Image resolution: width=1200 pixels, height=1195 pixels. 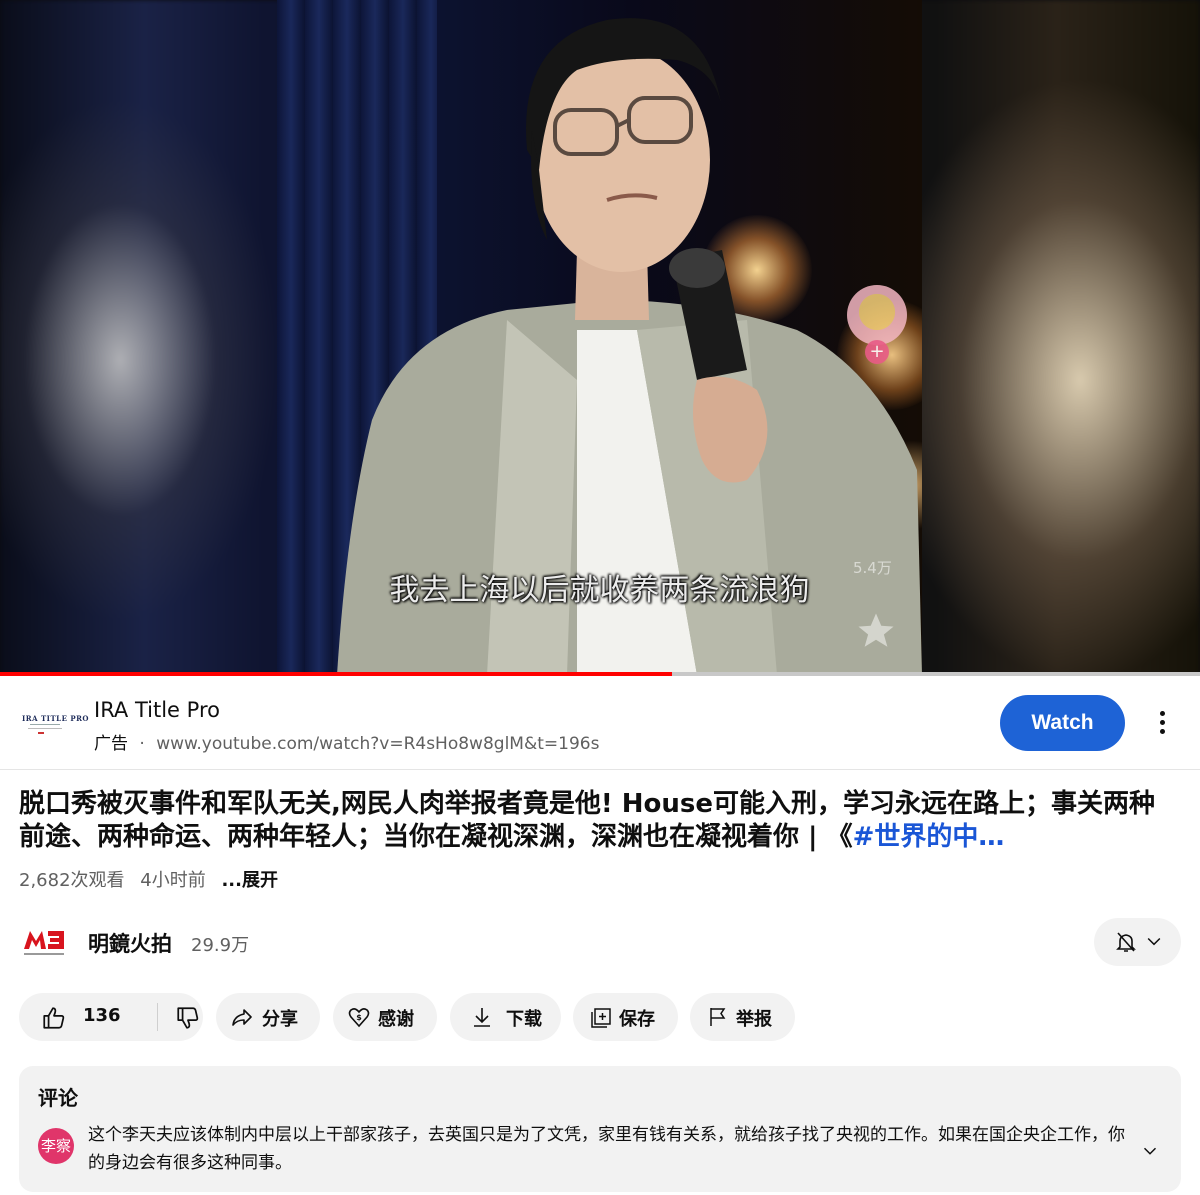 I want to click on thanks-icon: $, so click(x=359, y=1018).